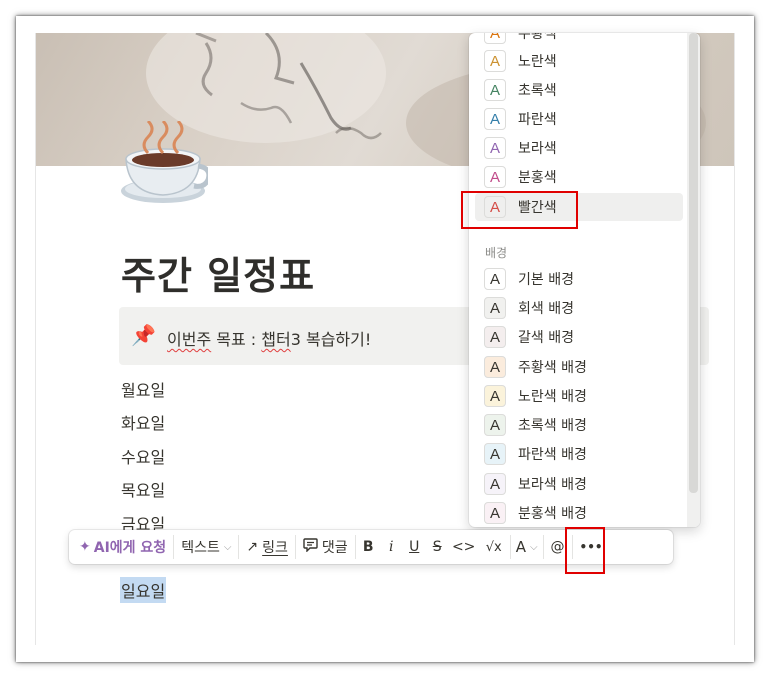 The height and width of the screenshot is (680, 770). I want to click on day-thursday: 목요일, so click(143, 489).